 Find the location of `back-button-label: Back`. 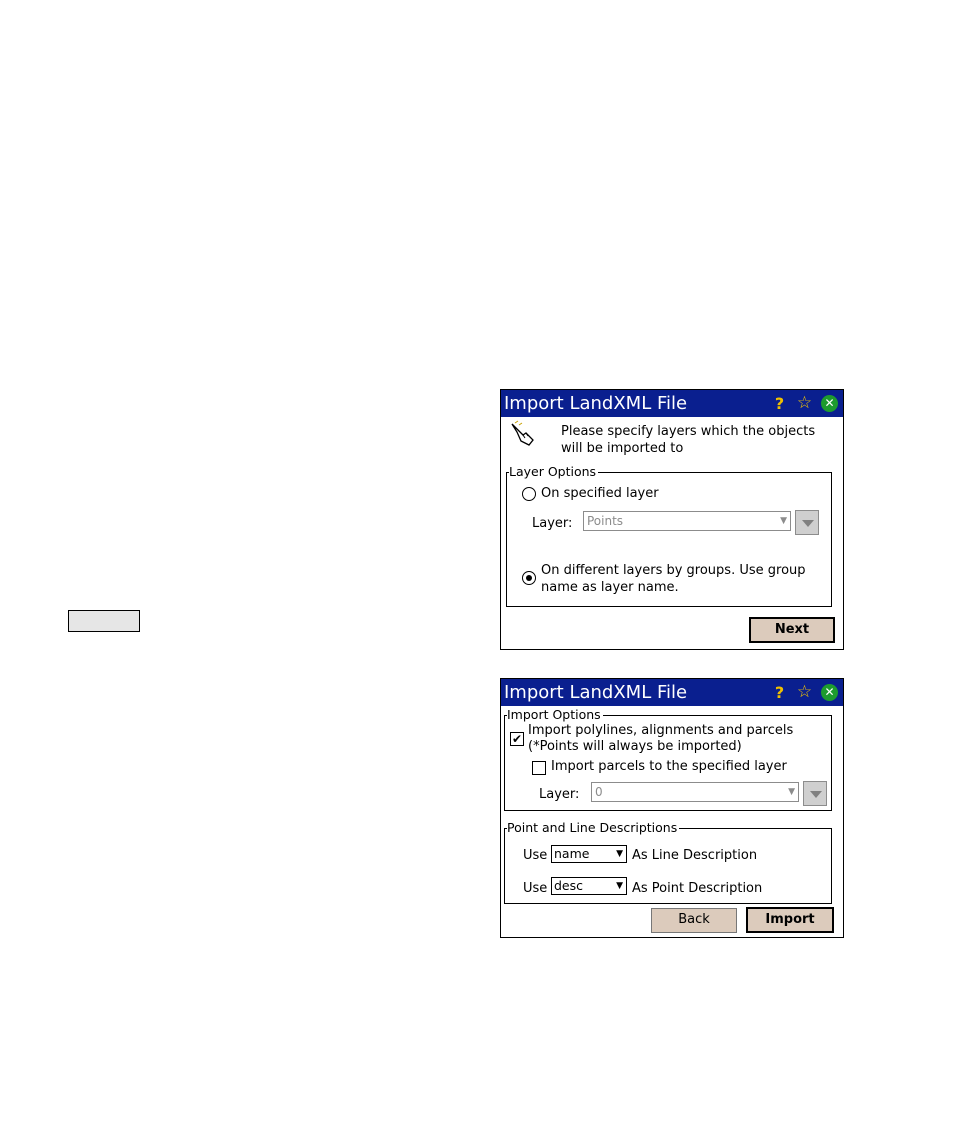

back-button-label: Back is located at coordinates (694, 919).